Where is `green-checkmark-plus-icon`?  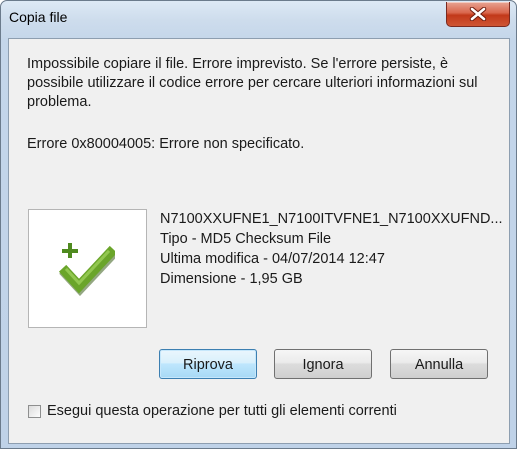 green-checkmark-plus-icon is located at coordinates (87, 269).